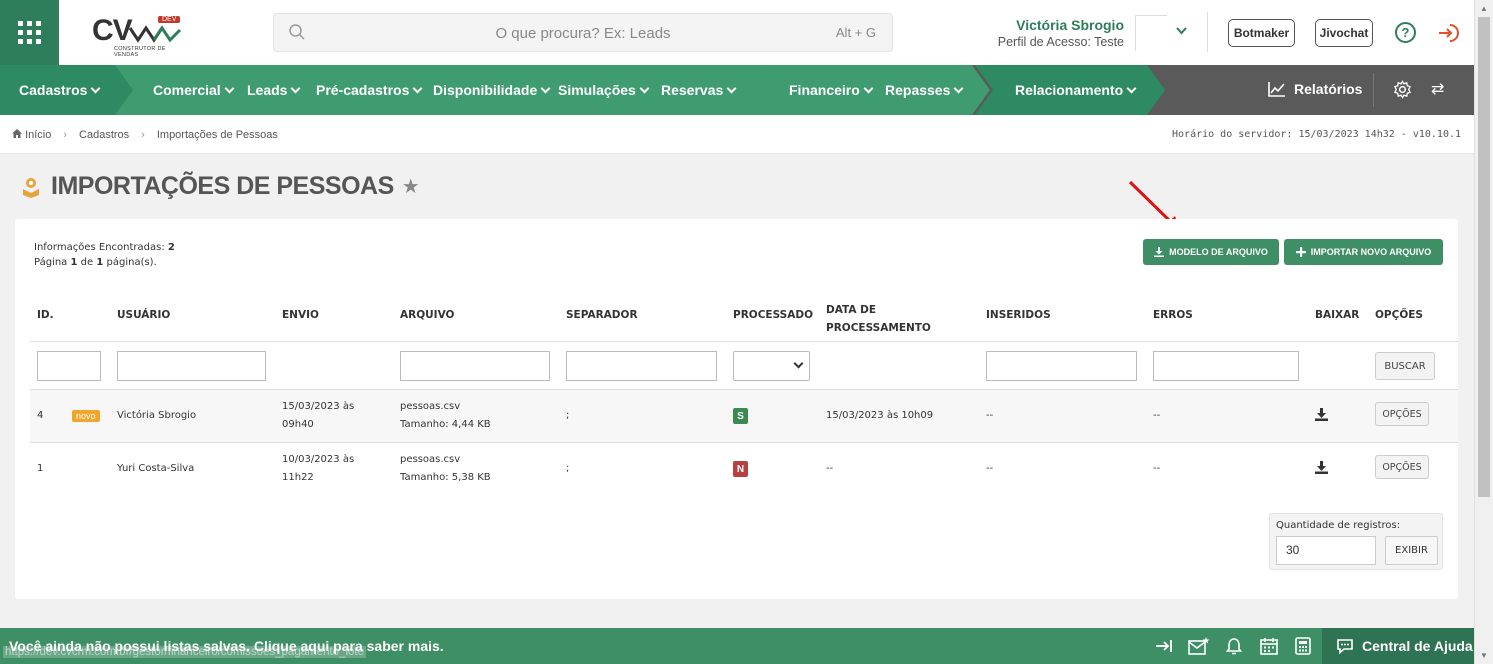 The height and width of the screenshot is (664, 1493). I want to click on nav-item-cadastros: Cadastros, so click(60, 90).